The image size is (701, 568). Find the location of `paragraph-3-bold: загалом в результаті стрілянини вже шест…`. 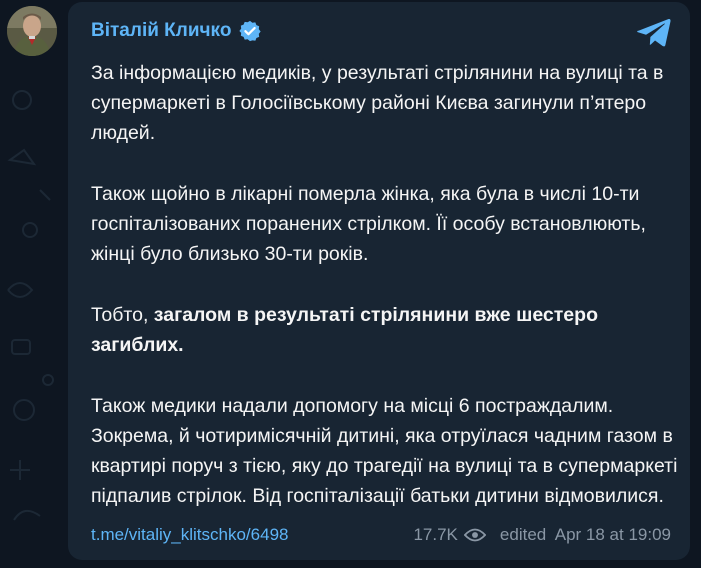

paragraph-3-bold: загалом в результаті стрілянини вже шест… is located at coordinates (344, 330).